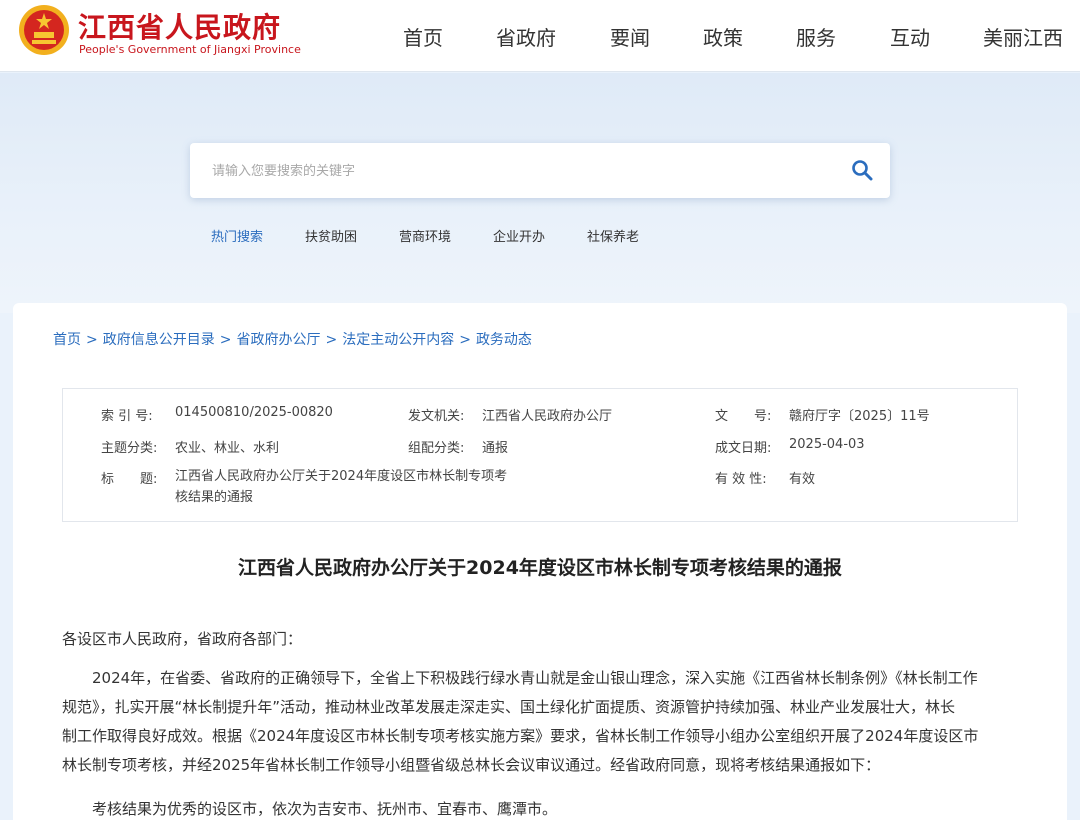 The height and width of the screenshot is (820, 1080). Describe the element at coordinates (743, 416) in the screenshot. I see `meta-docno-label: 文 号:` at that location.